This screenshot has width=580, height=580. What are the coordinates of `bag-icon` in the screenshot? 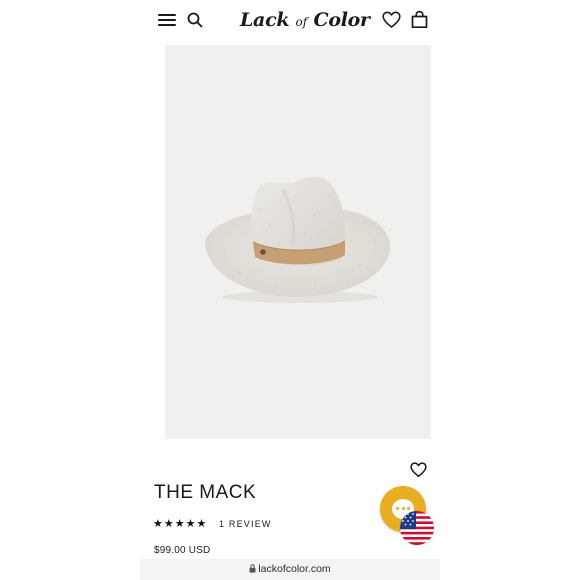 It's located at (419, 19).